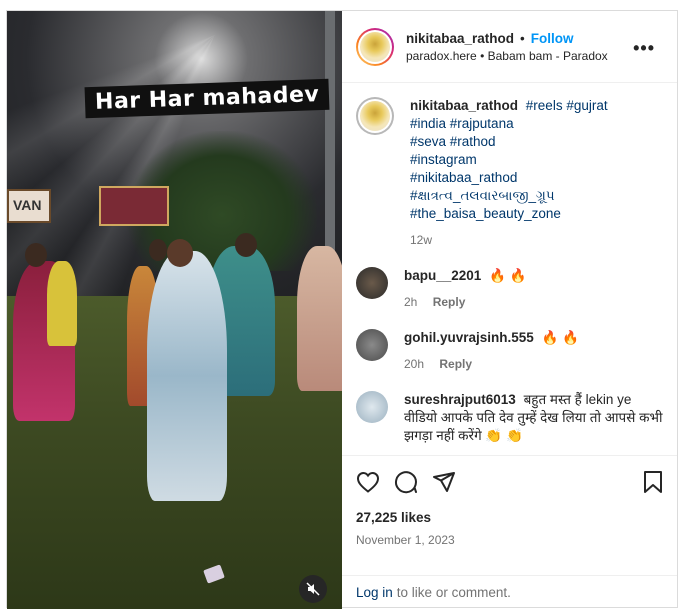 The height and width of the screenshot is (615, 686). Describe the element at coordinates (375, 116) in the screenshot. I see `caption-avatar` at that location.